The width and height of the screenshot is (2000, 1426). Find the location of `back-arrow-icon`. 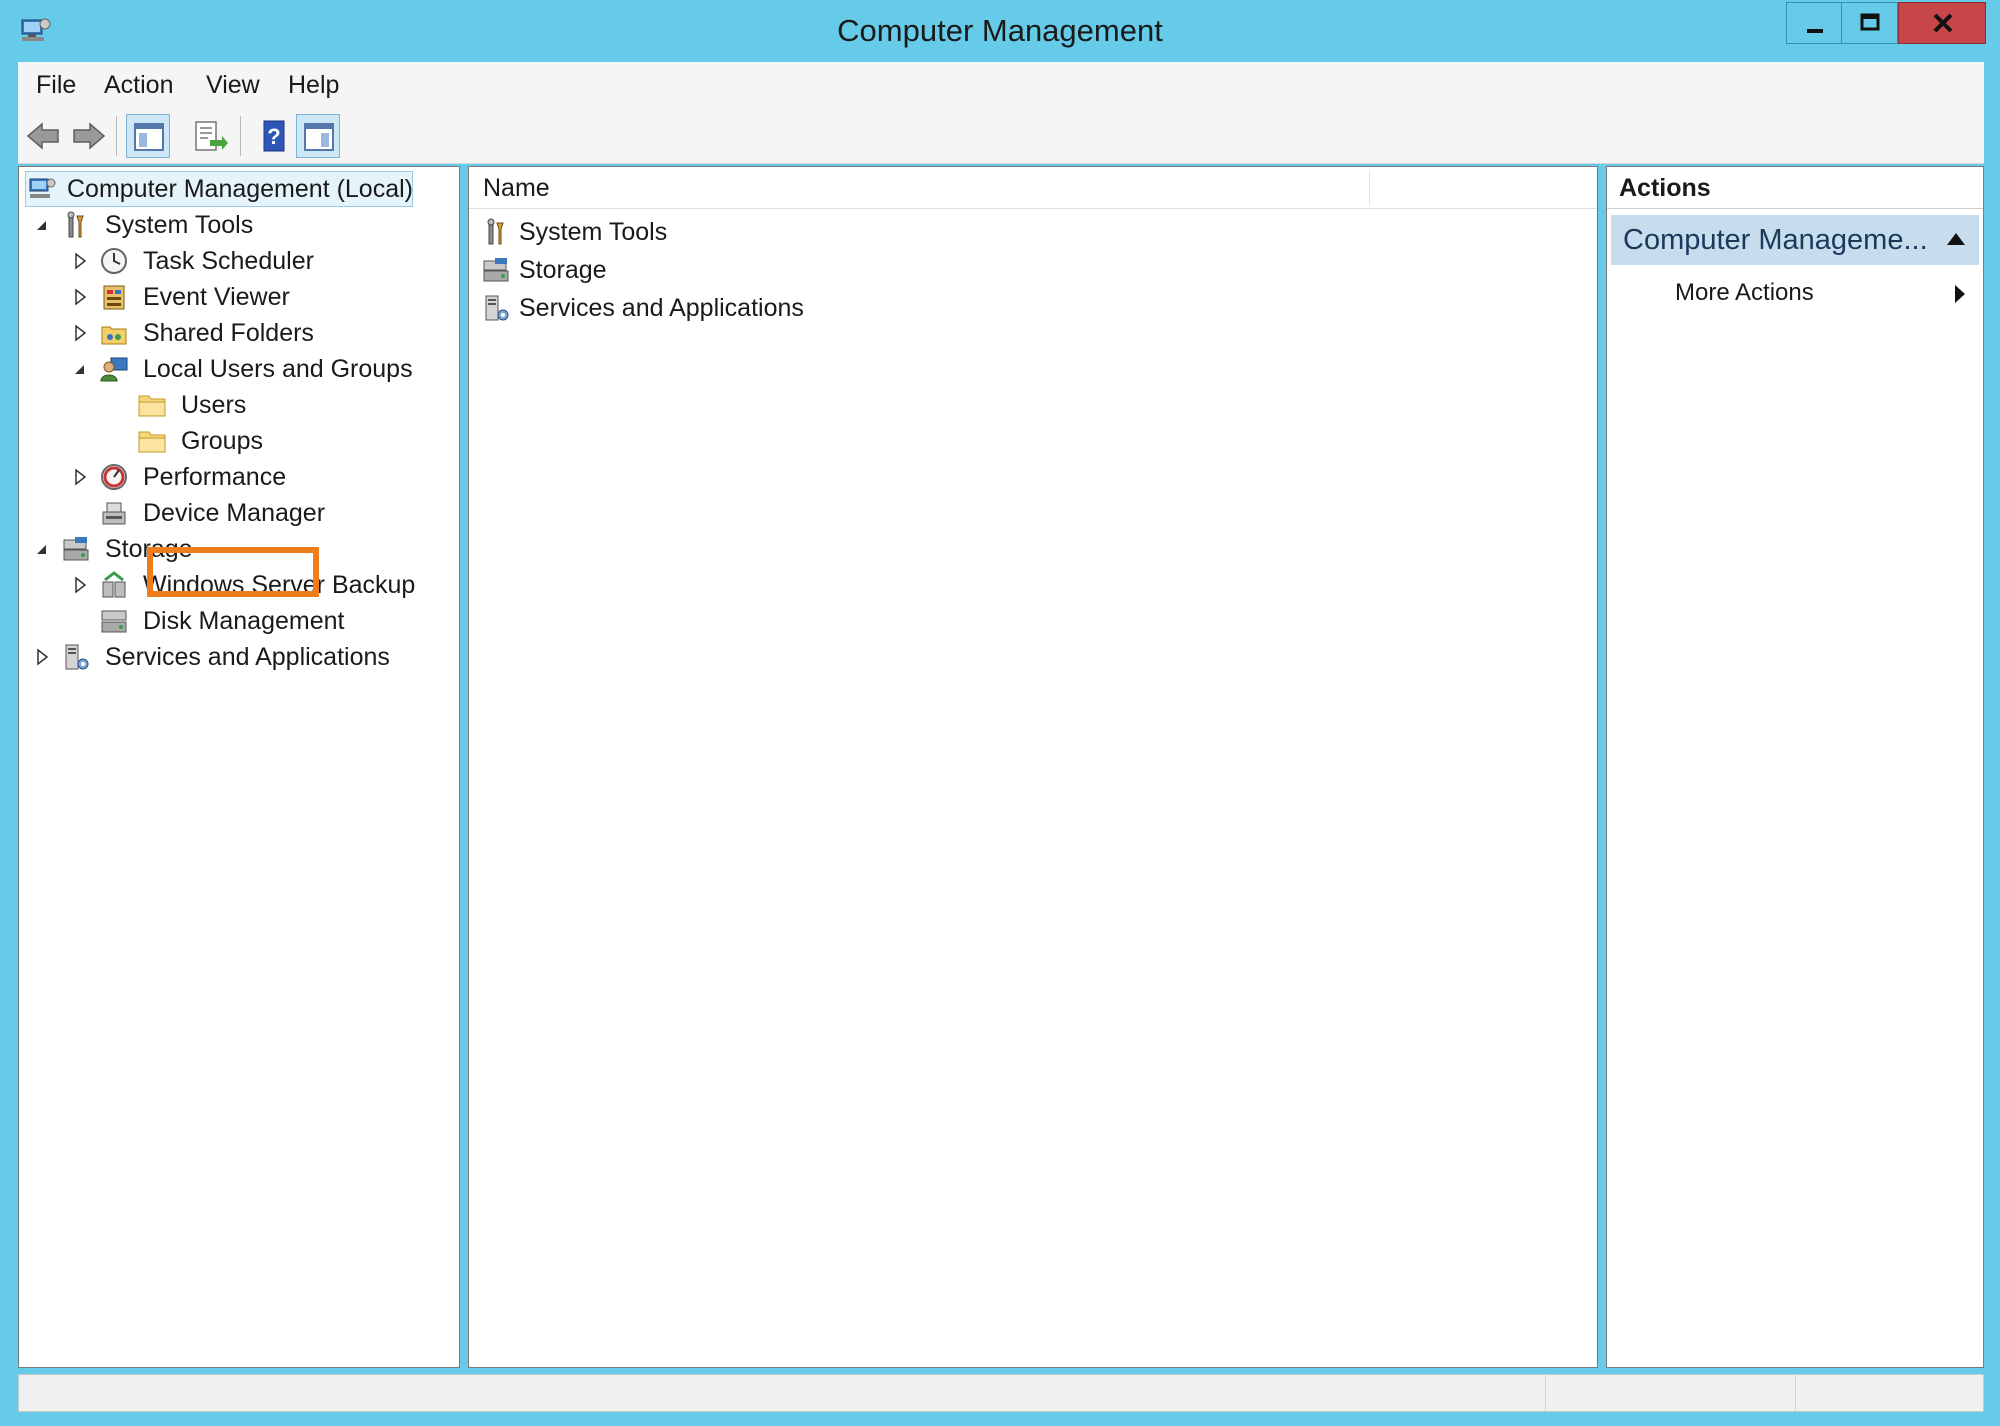

back-arrow-icon is located at coordinates (42, 136).